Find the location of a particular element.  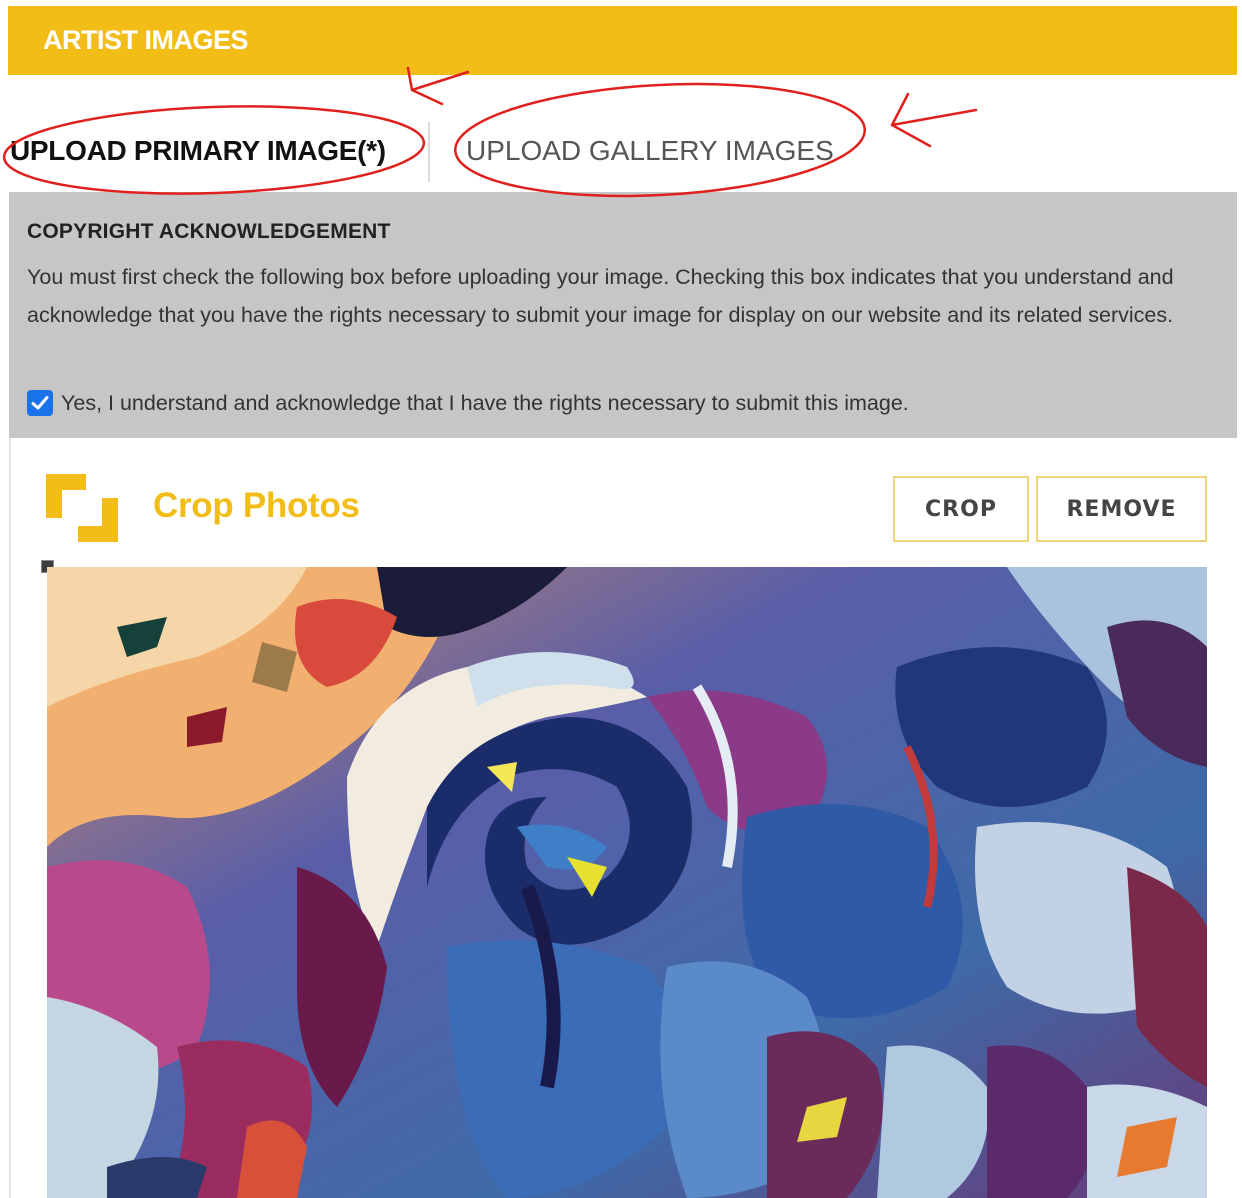

section-title: ARTIST IMAGES is located at coordinates (146, 40).